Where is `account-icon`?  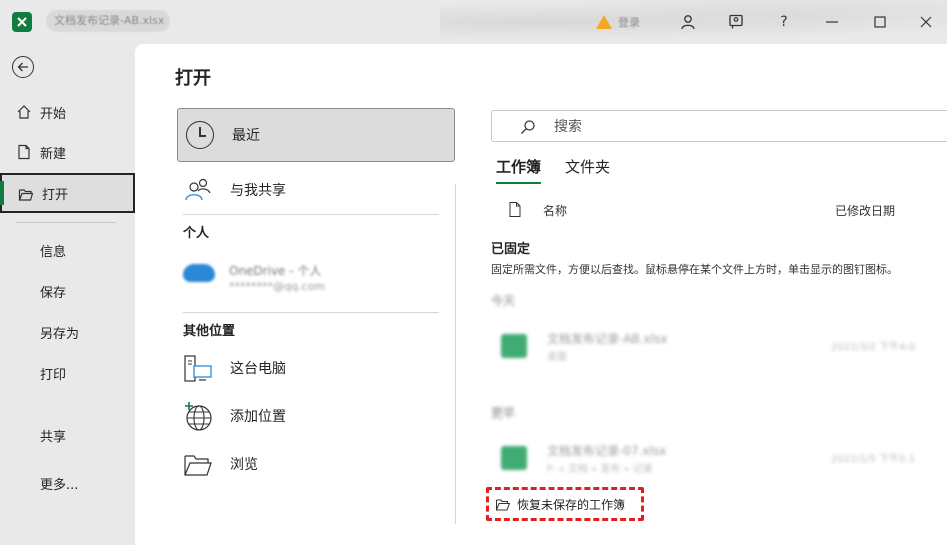
account-icon is located at coordinates (688, 22).